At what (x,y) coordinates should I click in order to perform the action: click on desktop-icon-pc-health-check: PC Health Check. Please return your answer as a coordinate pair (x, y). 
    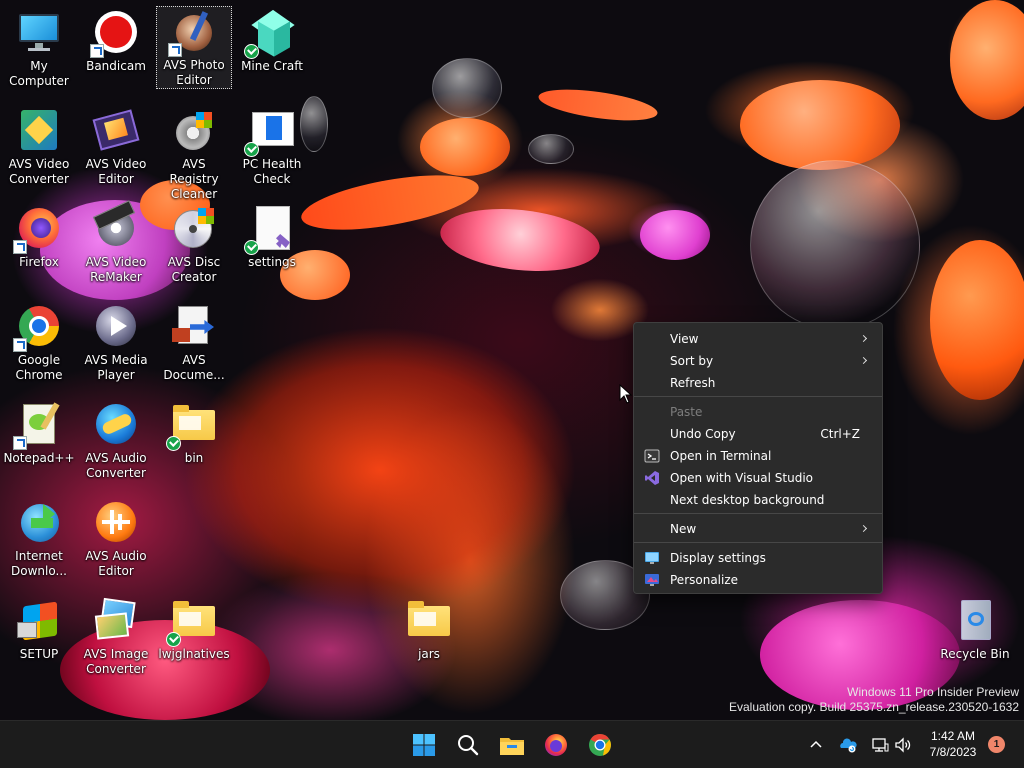
    Looking at the image, I should click on (272, 145).